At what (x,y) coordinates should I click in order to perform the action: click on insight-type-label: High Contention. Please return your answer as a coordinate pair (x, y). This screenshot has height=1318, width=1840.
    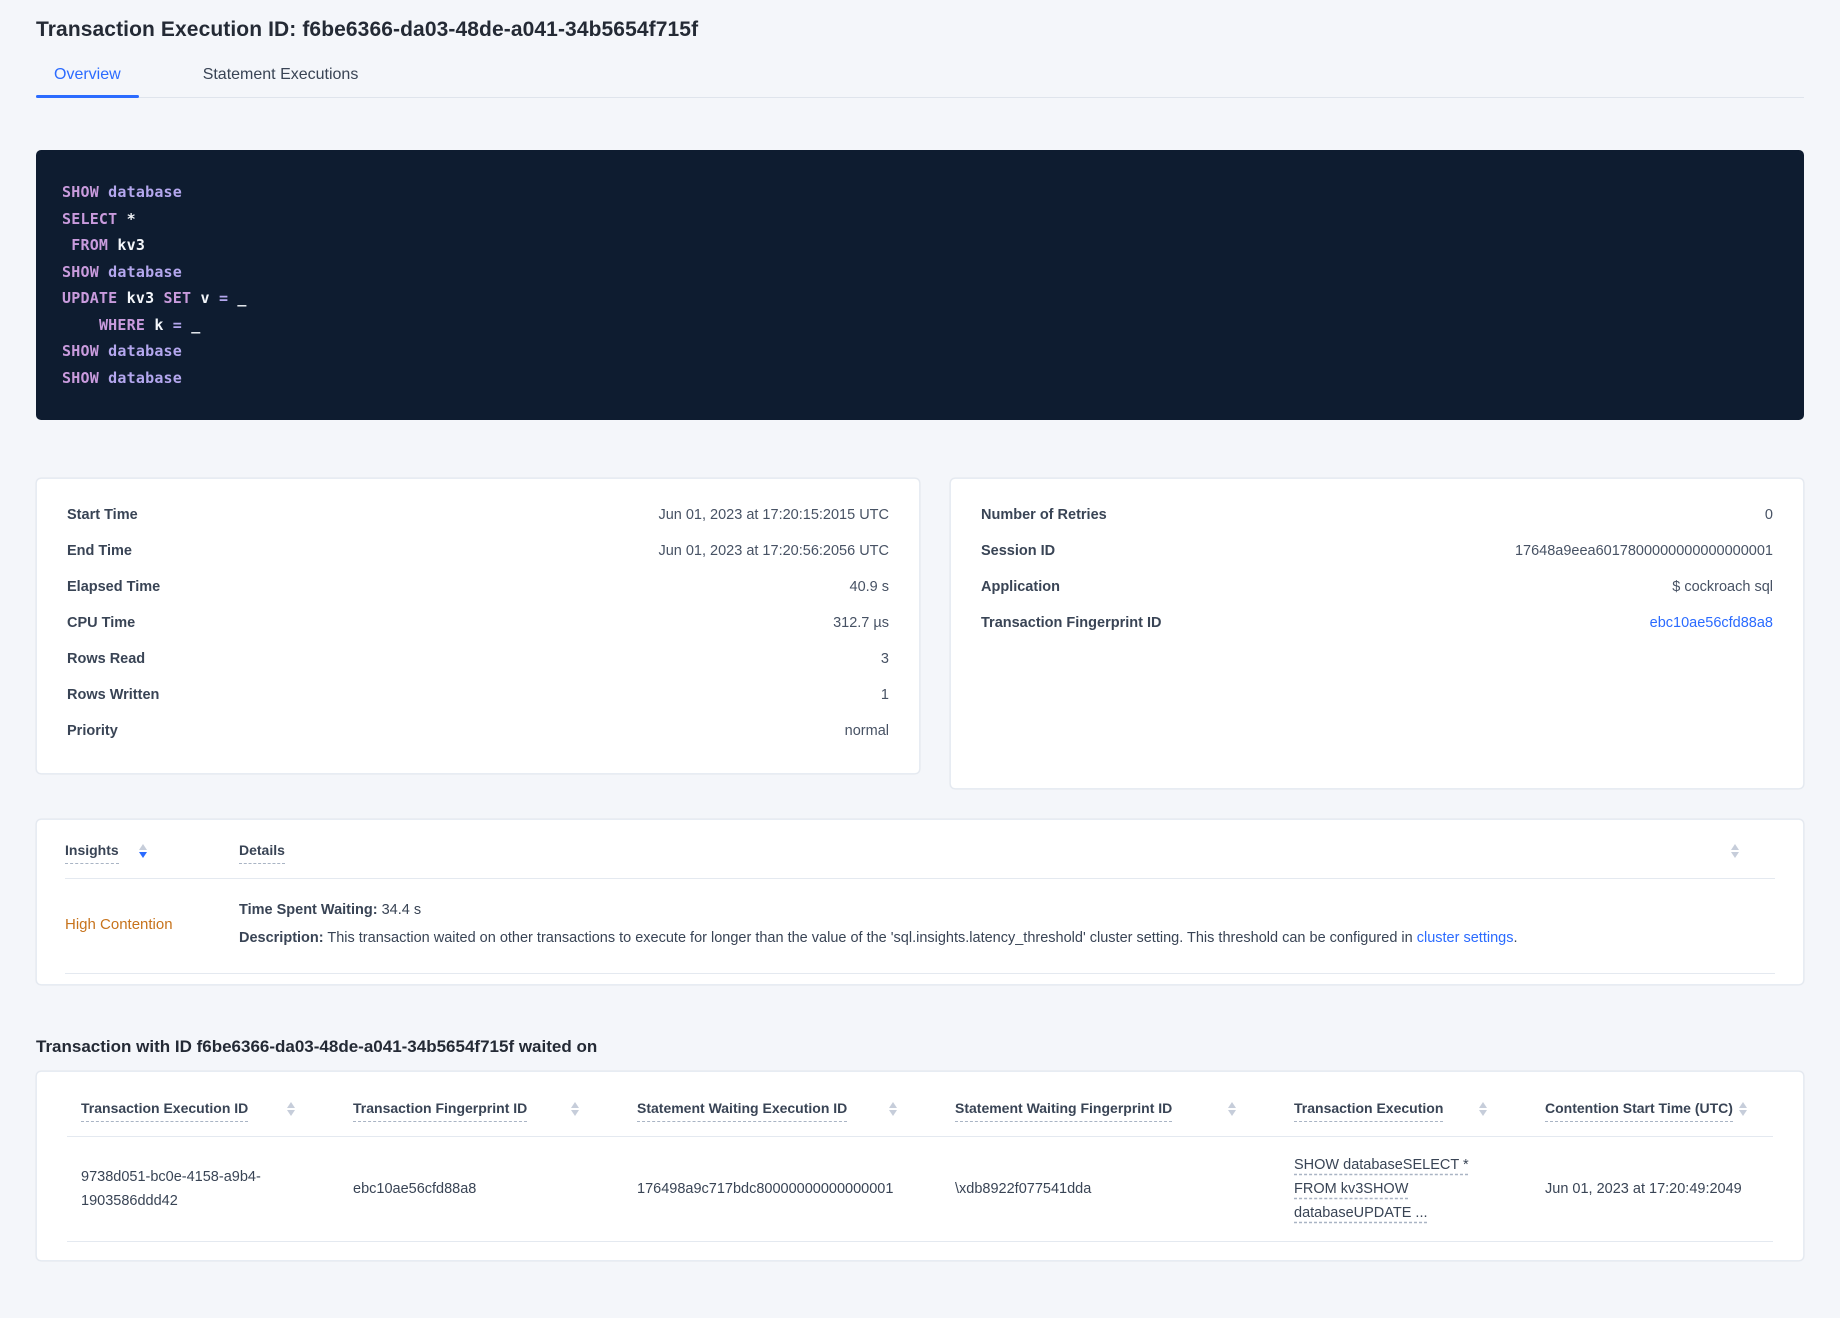
    Looking at the image, I should click on (119, 924).